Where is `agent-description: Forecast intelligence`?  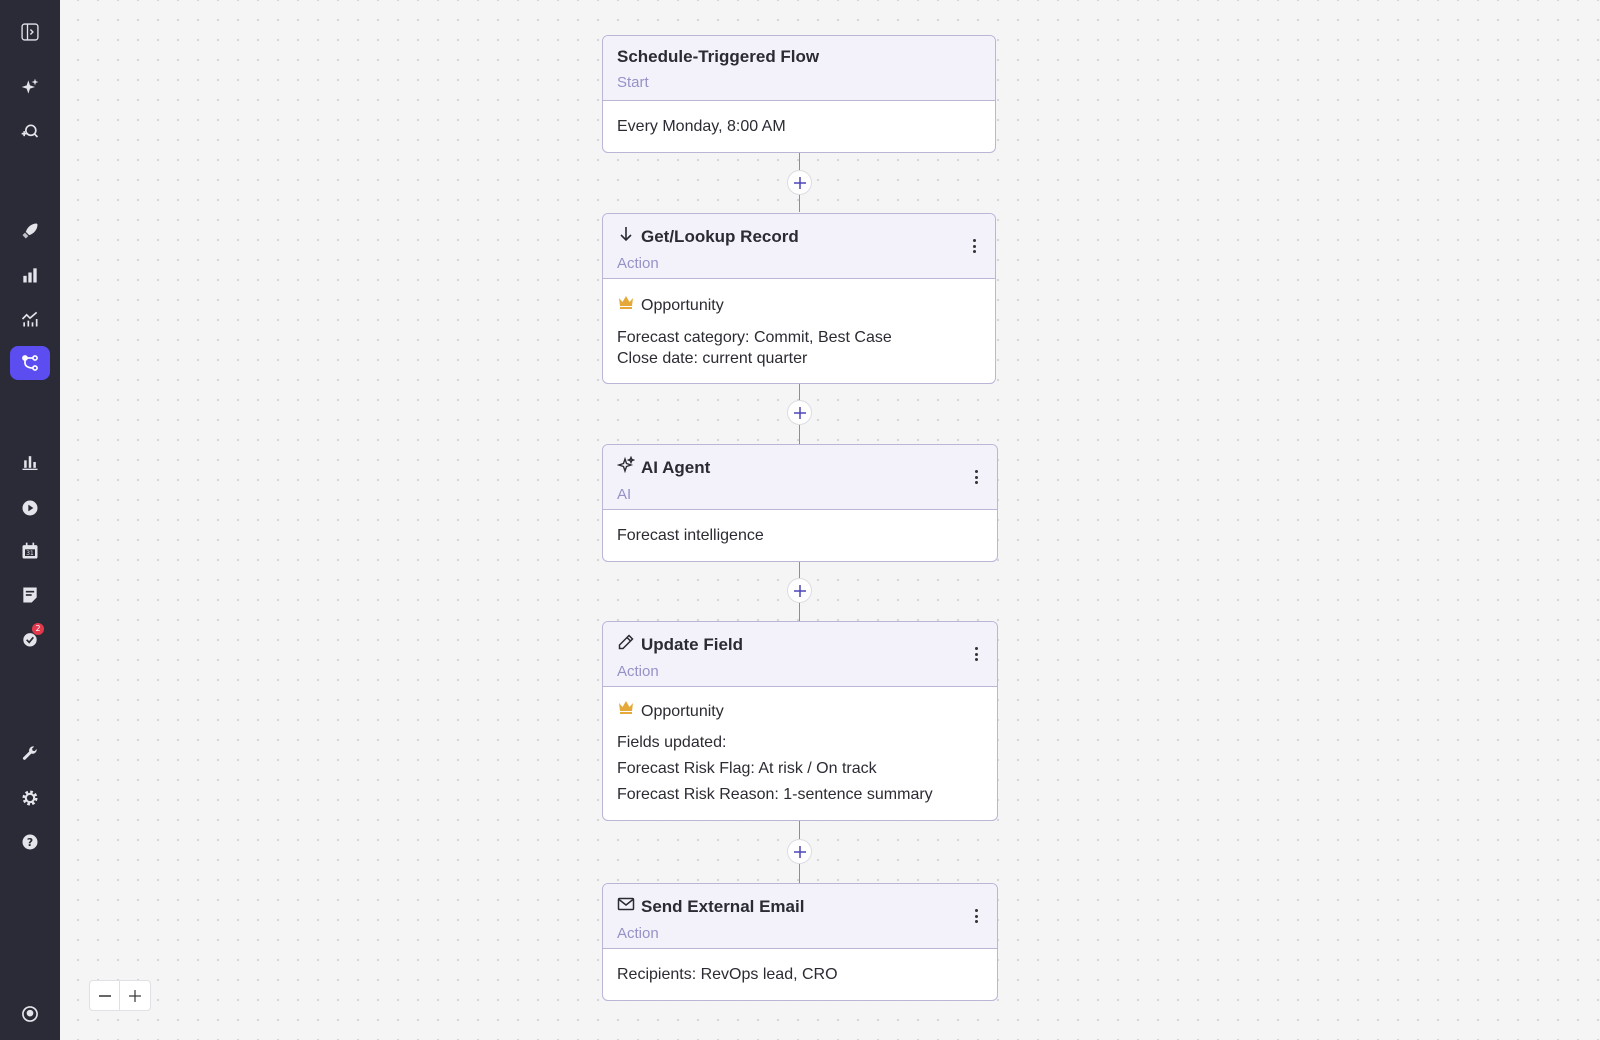
agent-description: Forecast intelligence is located at coordinates (690, 535).